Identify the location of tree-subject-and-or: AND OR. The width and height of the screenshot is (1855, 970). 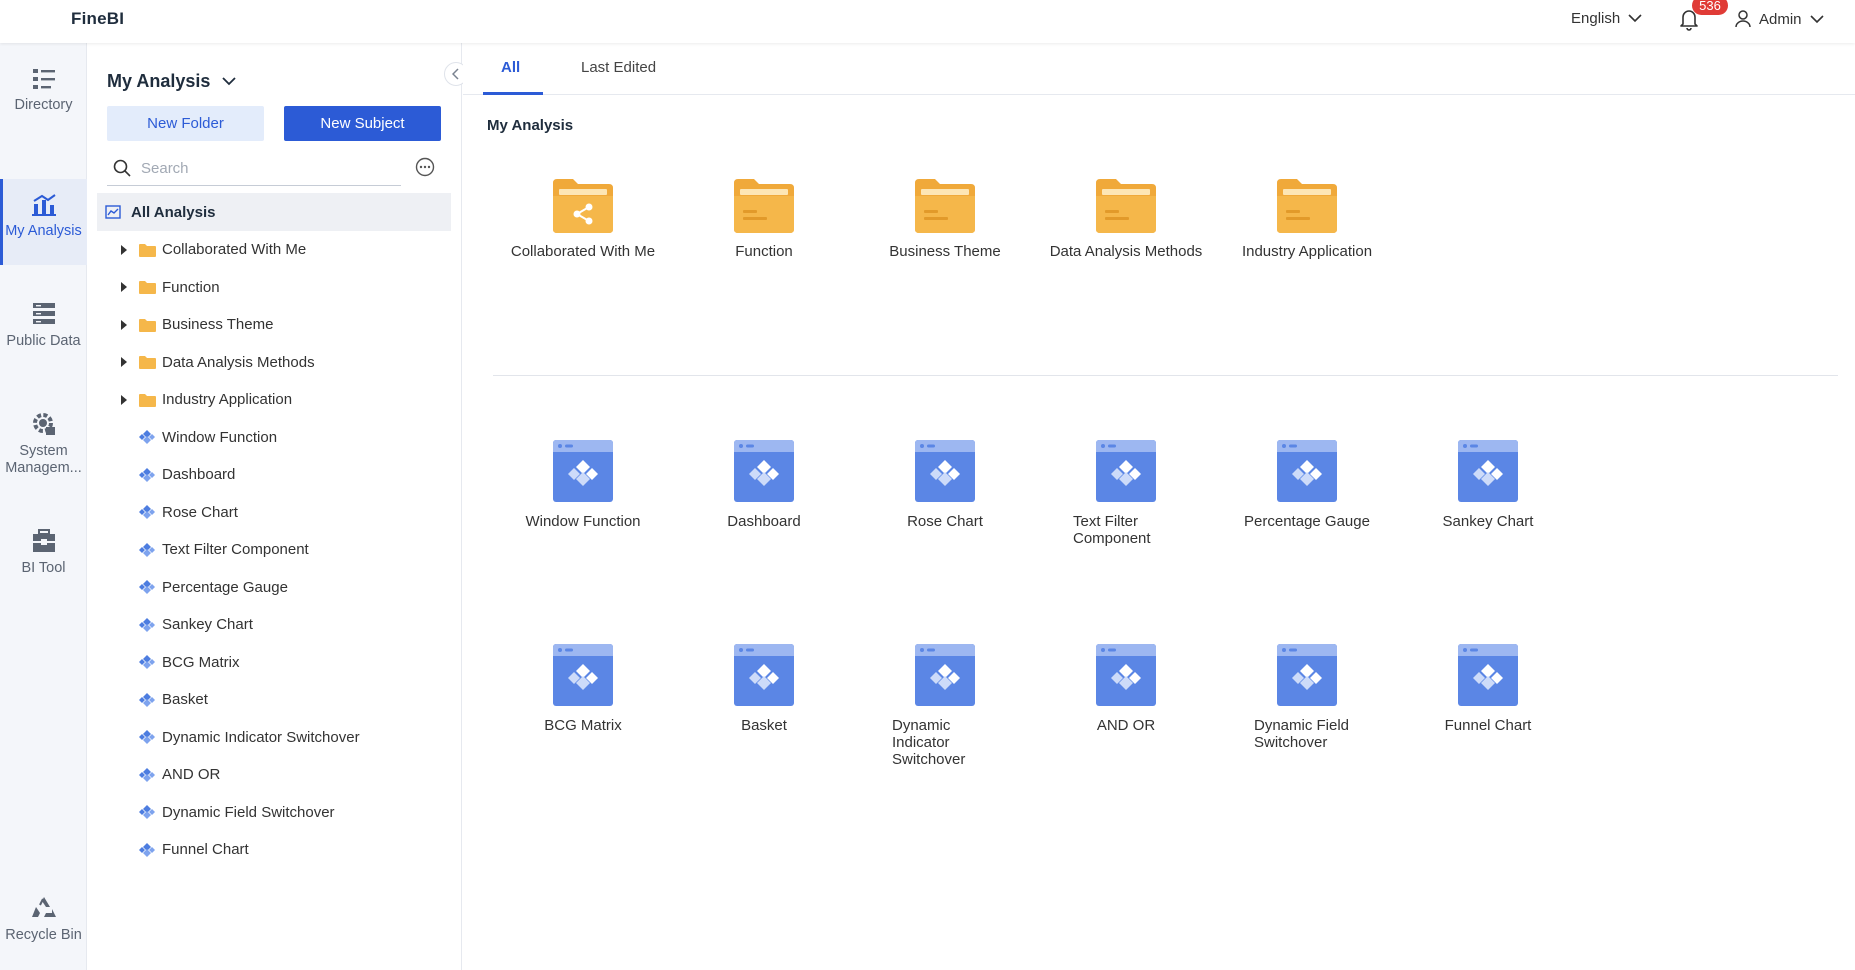
(274, 775).